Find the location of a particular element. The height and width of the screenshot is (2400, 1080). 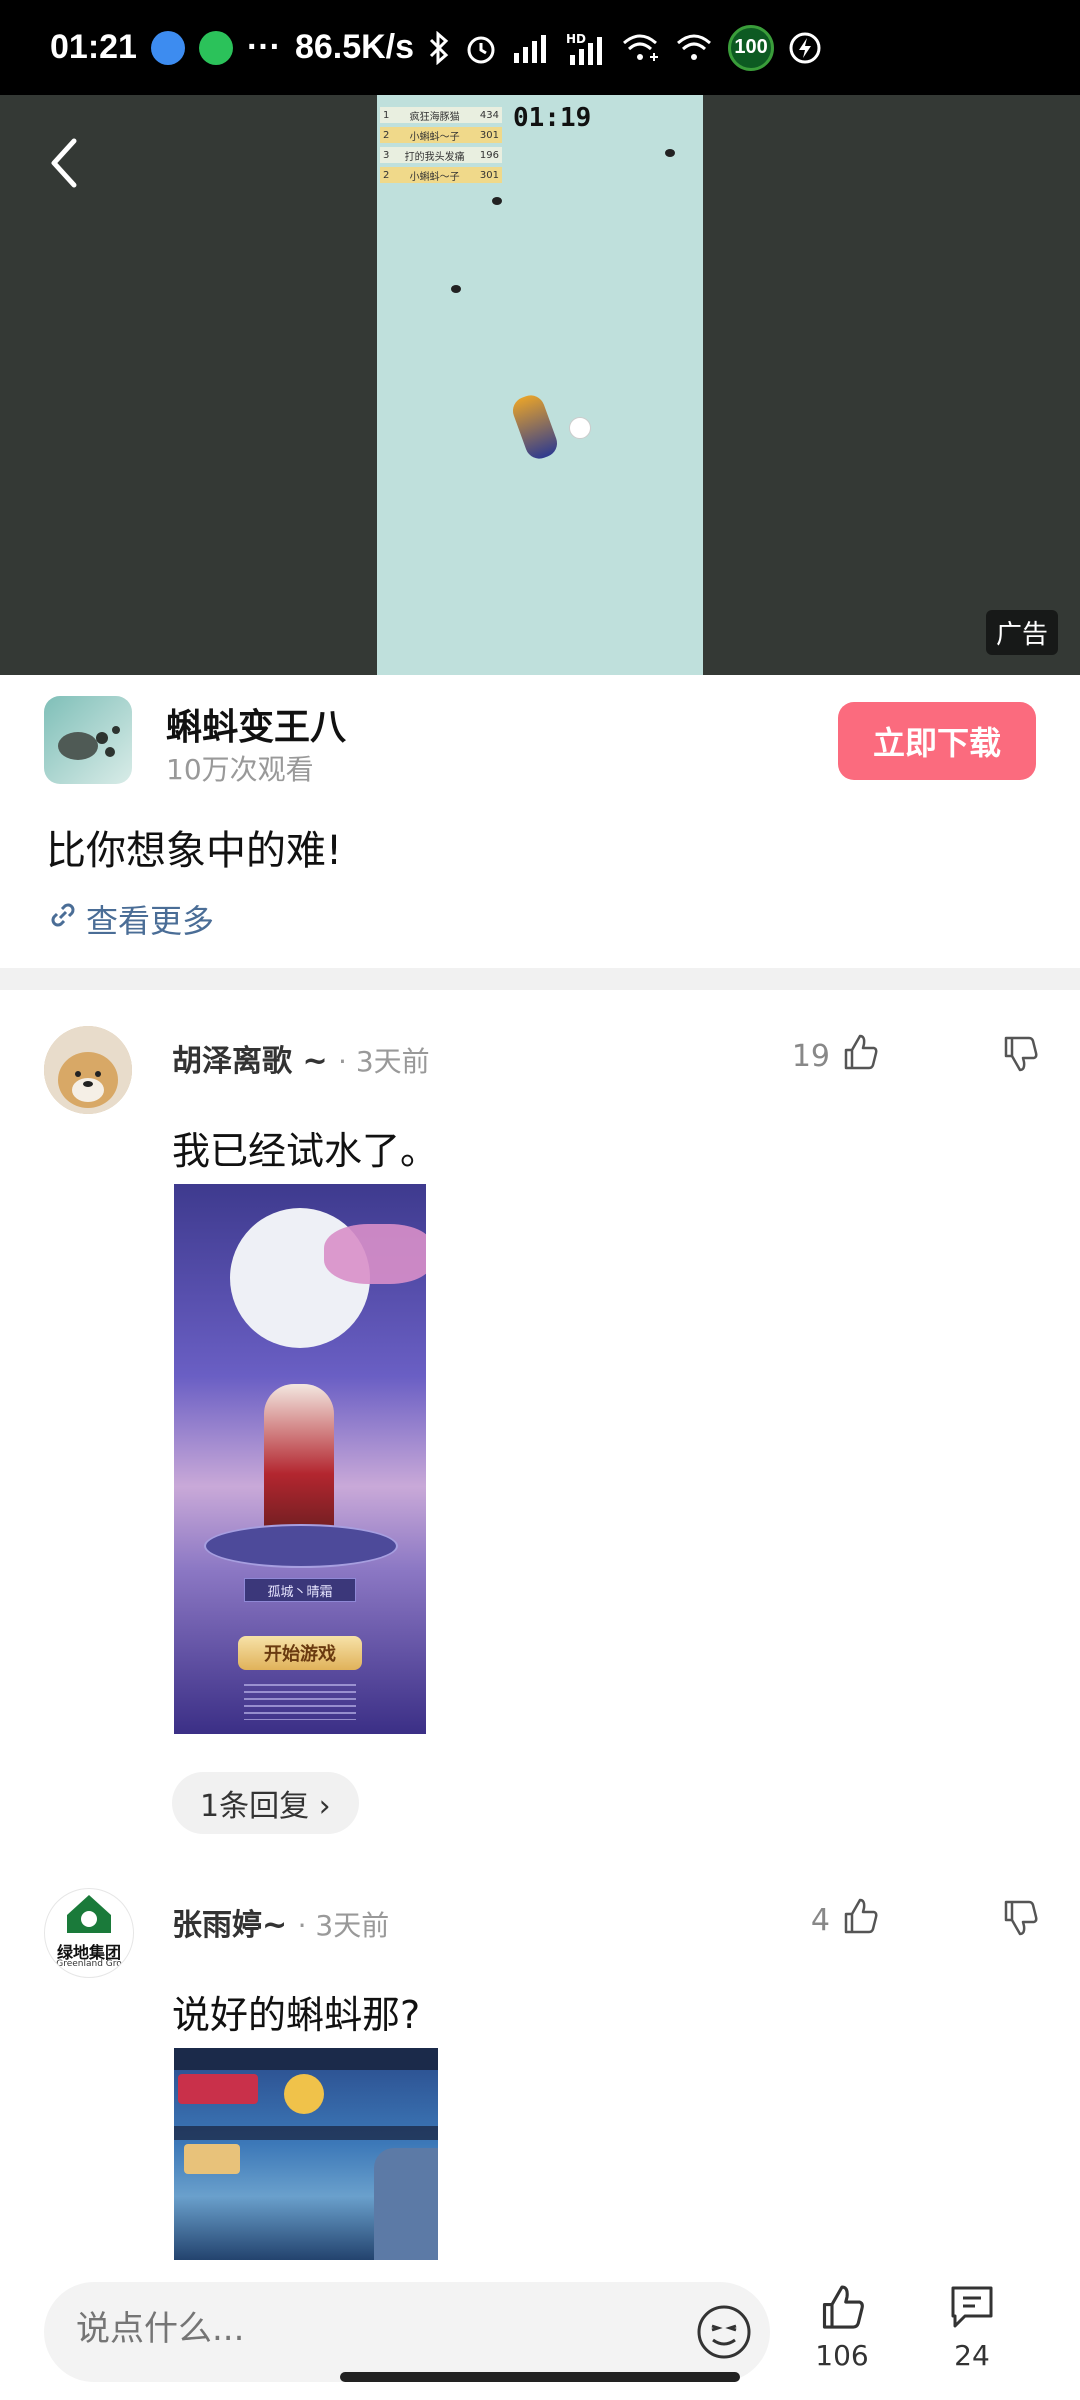

post-title: 比你想象中的难! is located at coordinates (194, 851).